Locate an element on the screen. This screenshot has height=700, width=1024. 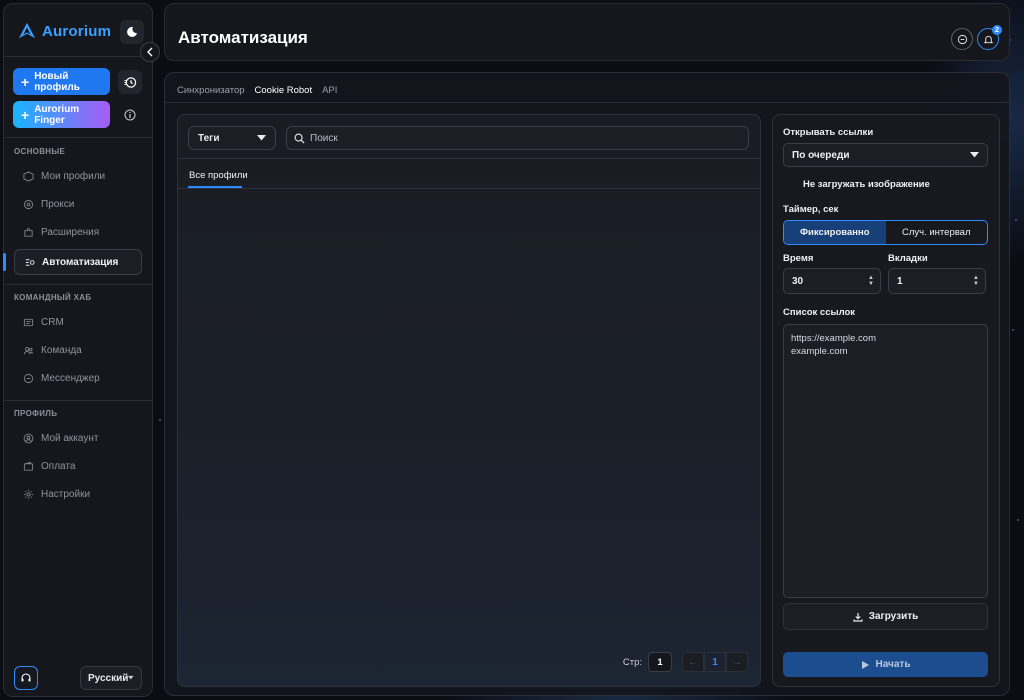
proxy-icon is located at coordinates (28, 204).